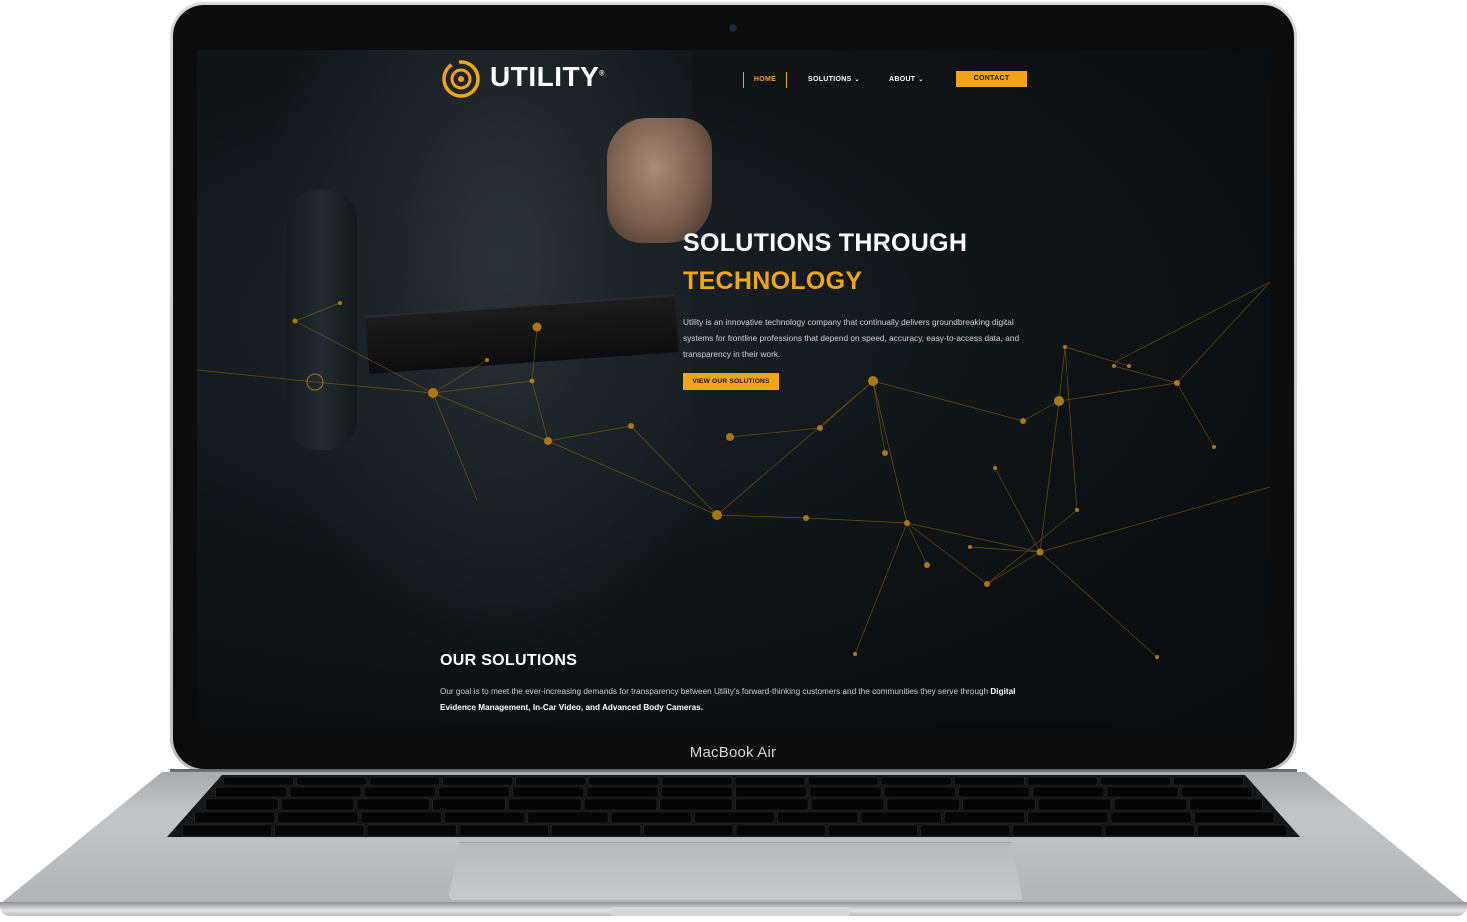  I want to click on contact-button: CONTACT, so click(991, 79).